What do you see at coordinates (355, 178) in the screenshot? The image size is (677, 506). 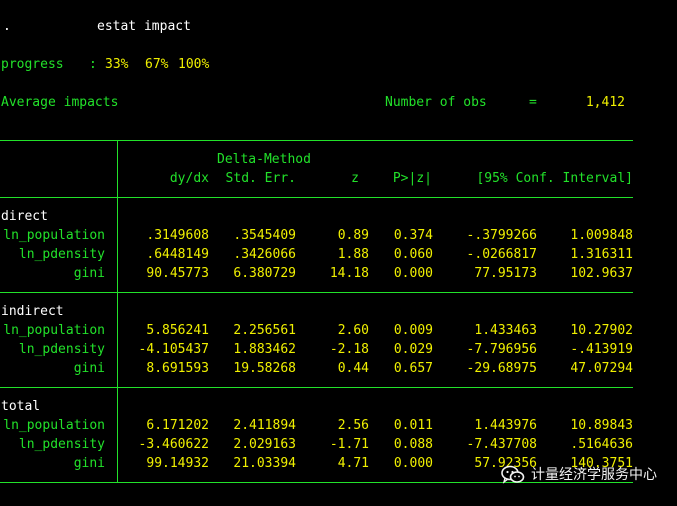 I see `header-z: z` at bounding box center [355, 178].